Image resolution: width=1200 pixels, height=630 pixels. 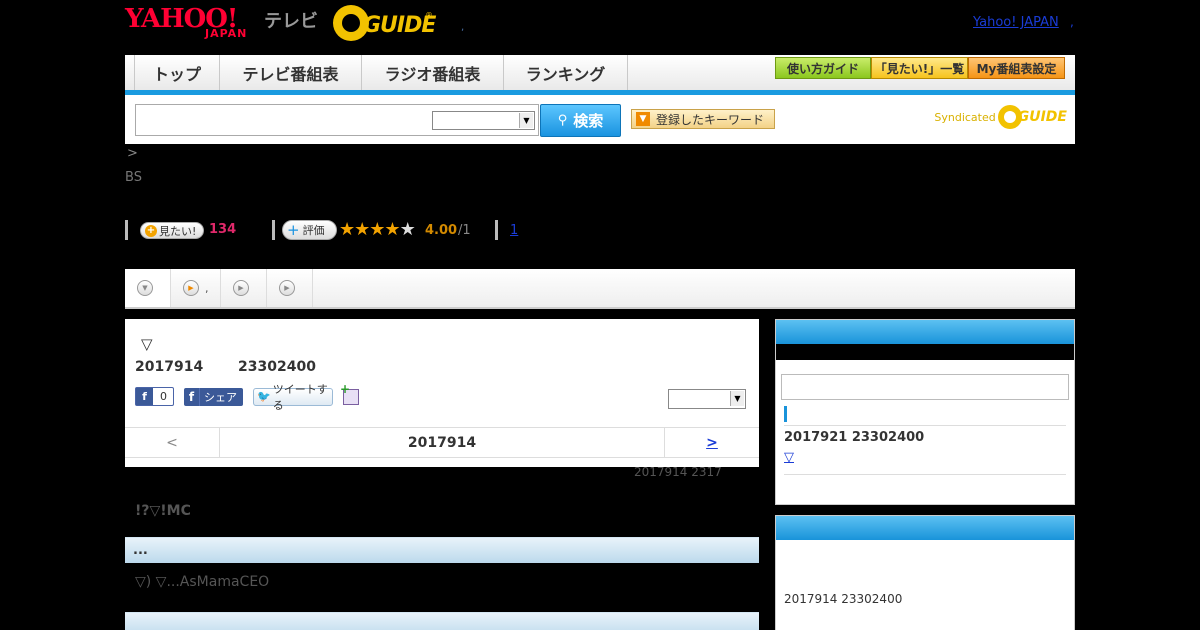 I want to click on comments-link: 1, so click(x=514, y=230).